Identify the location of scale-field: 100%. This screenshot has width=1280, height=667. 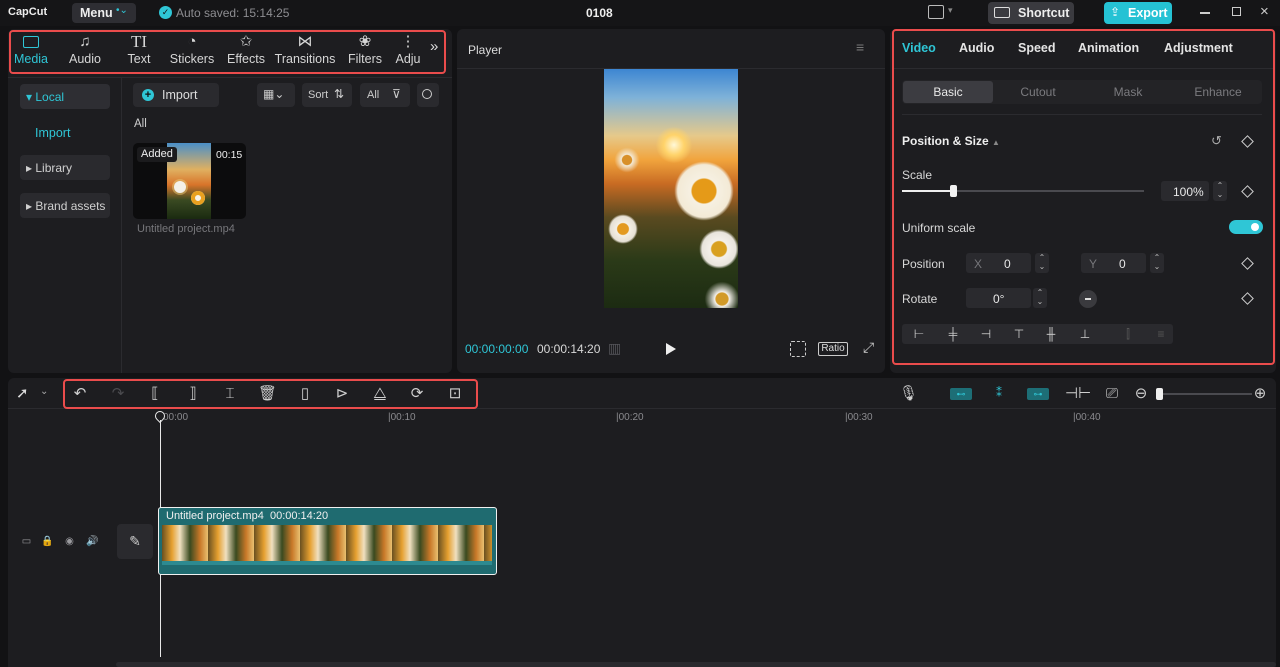
(1185, 191).